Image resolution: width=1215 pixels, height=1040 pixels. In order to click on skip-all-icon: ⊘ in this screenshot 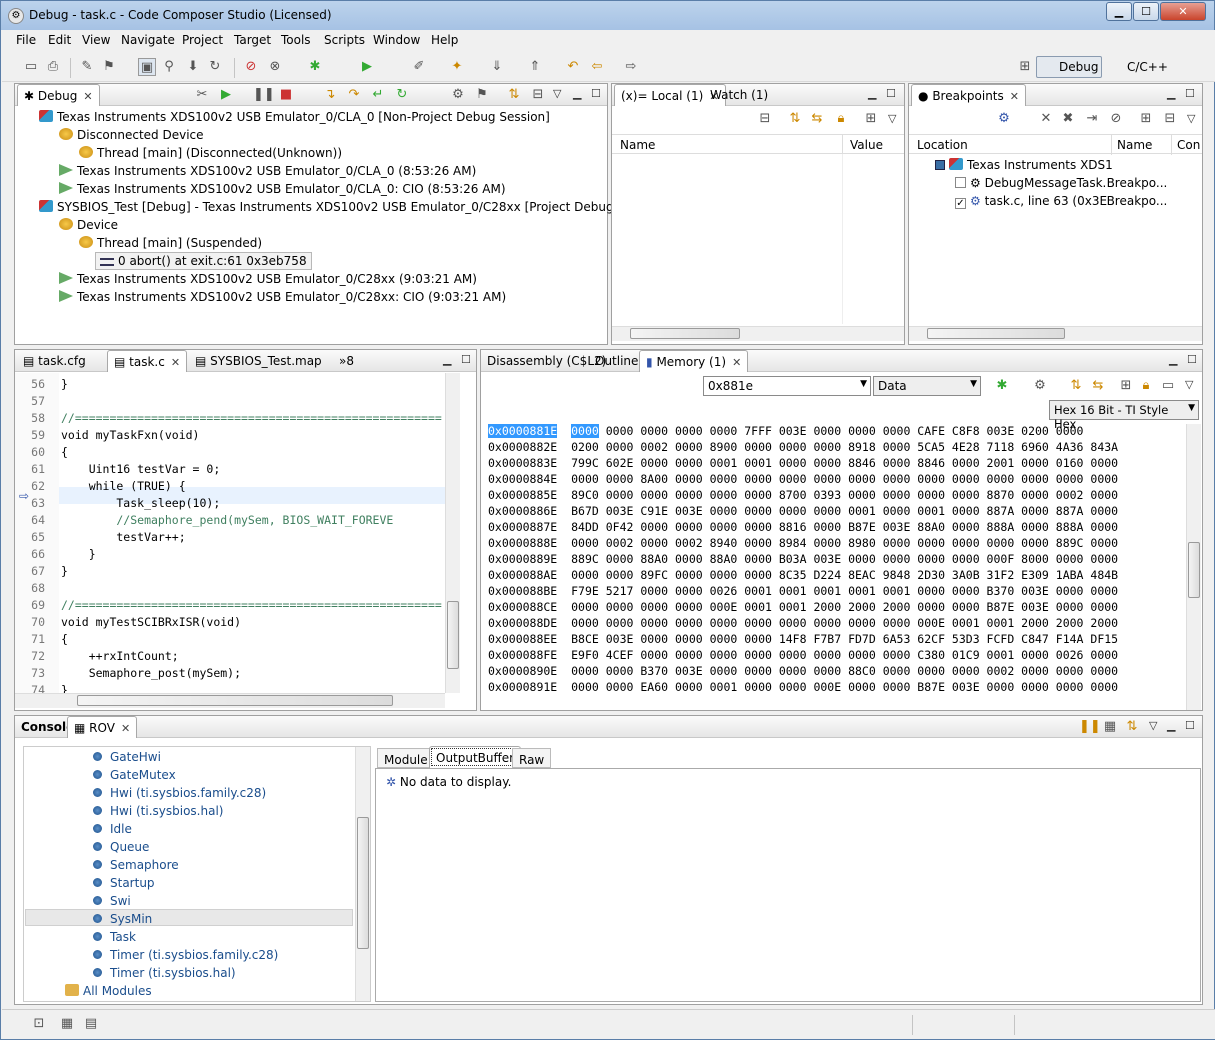, I will do `click(1116, 119)`.